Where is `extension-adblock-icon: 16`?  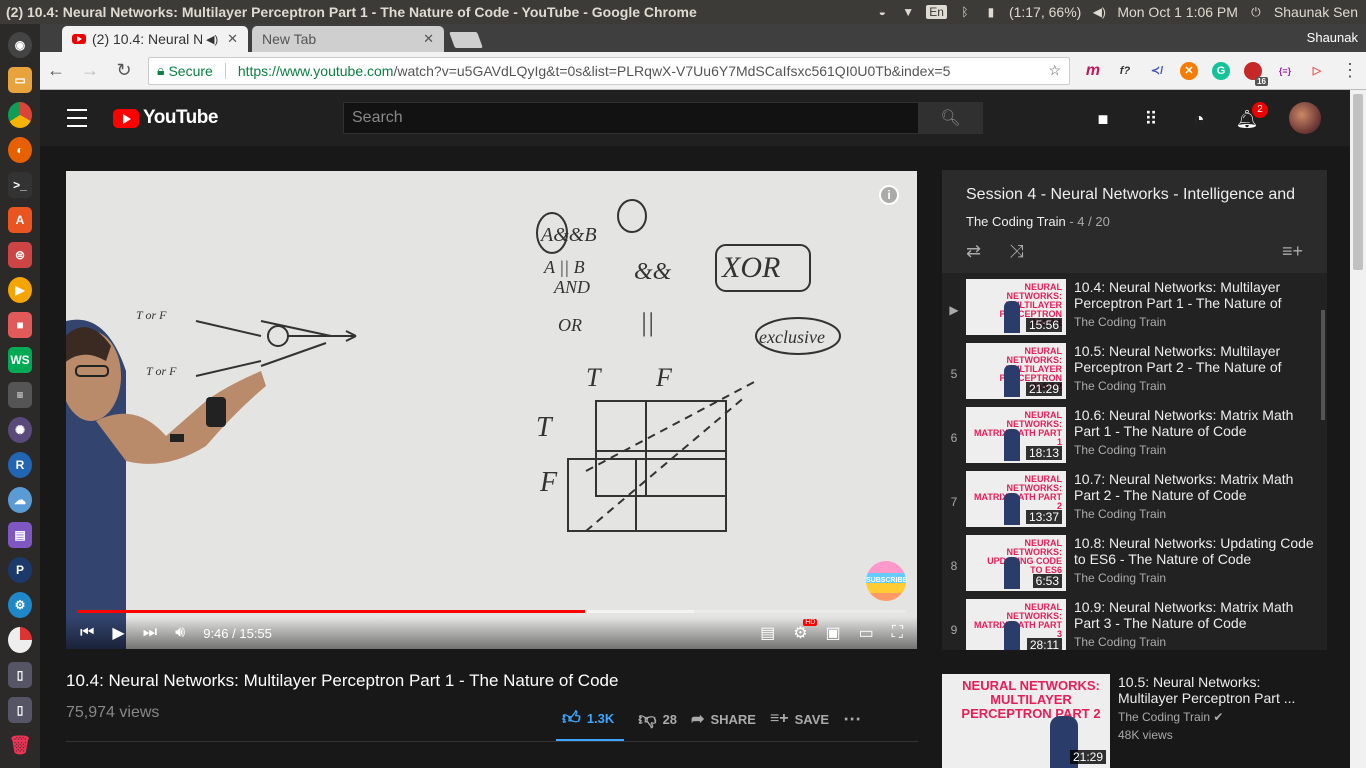 extension-adblock-icon: 16 is located at coordinates (1256, 73).